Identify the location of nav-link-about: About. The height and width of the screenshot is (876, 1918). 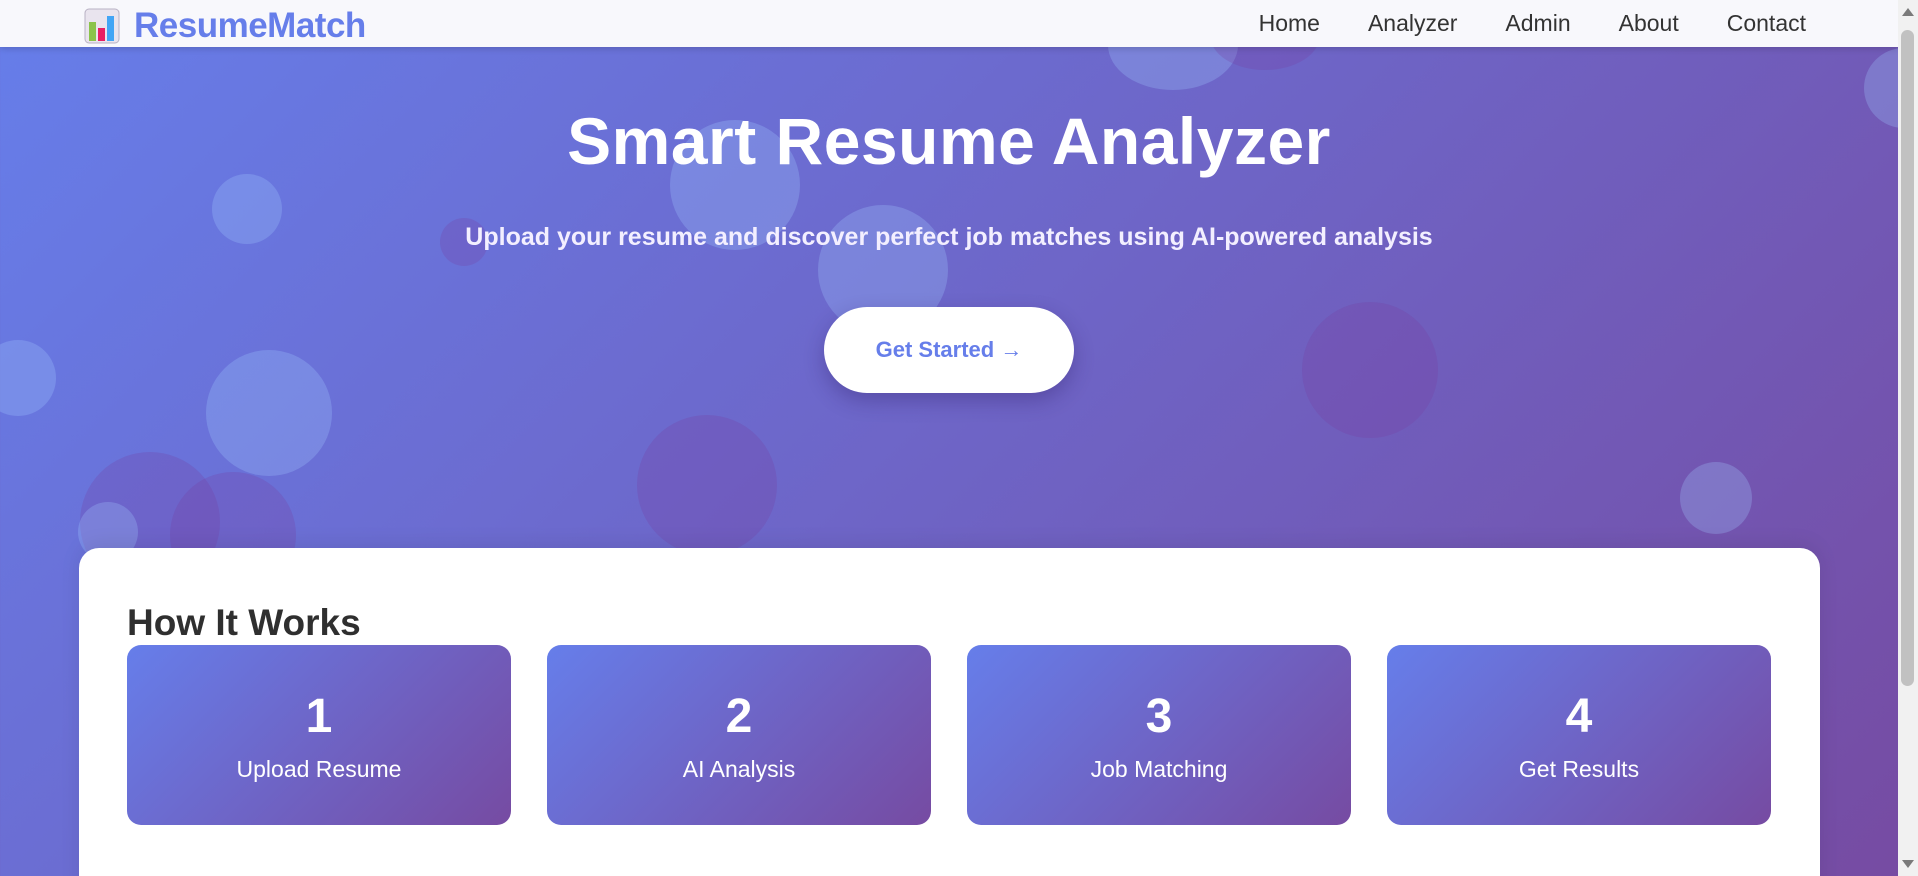
(1649, 23).